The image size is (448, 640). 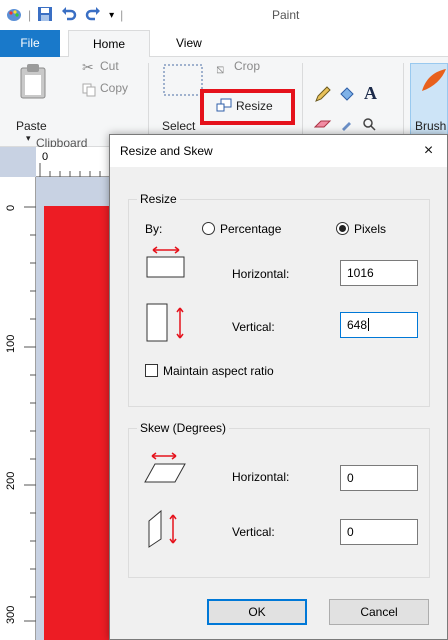 What do you see at coordinates (114, 88) in the screenshot?
I see `copy-button: Copy` at bounding box center [114, 88].